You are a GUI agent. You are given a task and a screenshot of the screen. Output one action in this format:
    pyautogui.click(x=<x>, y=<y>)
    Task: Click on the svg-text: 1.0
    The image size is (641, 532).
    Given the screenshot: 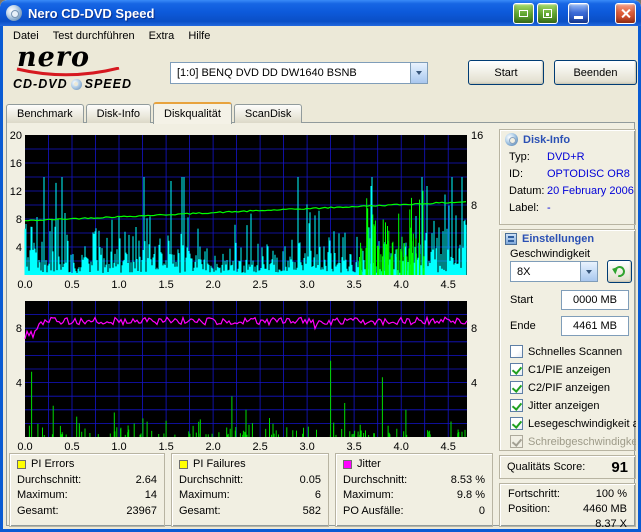 What is the action you would take?
    pyautogui.click(x=118, y=284)
    